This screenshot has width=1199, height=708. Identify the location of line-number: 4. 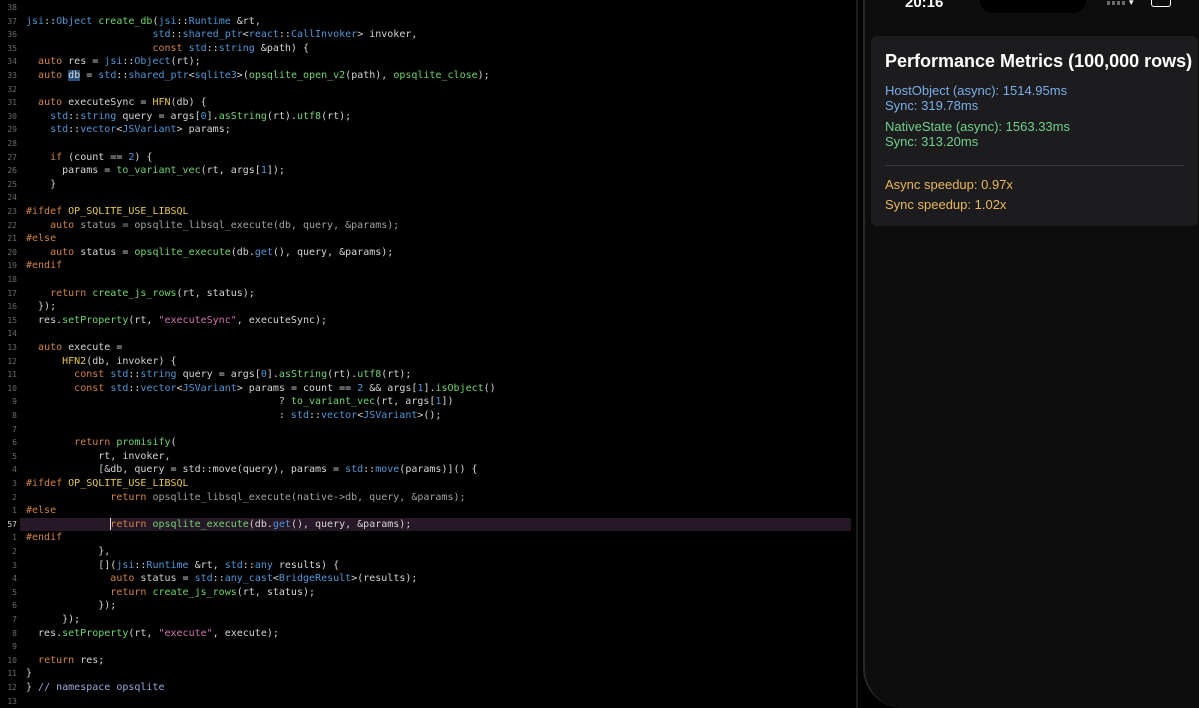
(14, 579).